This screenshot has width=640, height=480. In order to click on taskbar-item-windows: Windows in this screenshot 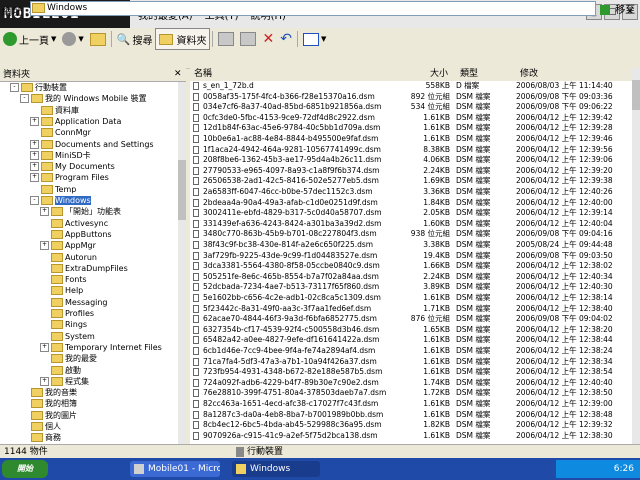, I will do `click(276, 469)`.